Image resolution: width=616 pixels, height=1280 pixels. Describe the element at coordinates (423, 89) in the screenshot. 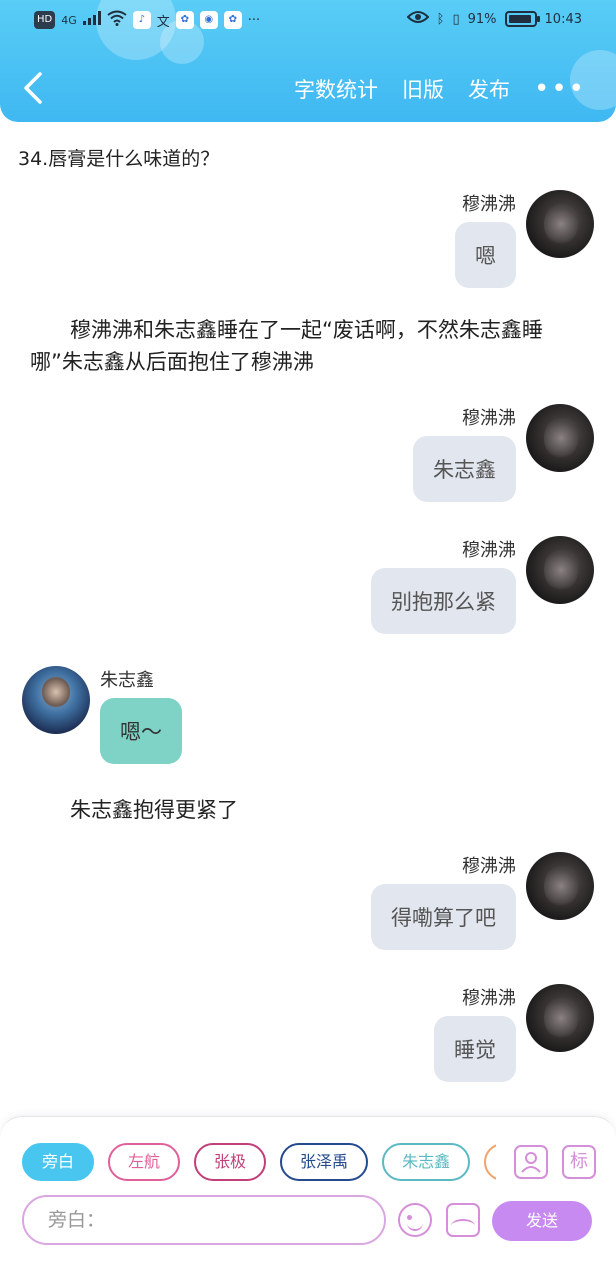

I see `old-version-button: 旧版` at that location.